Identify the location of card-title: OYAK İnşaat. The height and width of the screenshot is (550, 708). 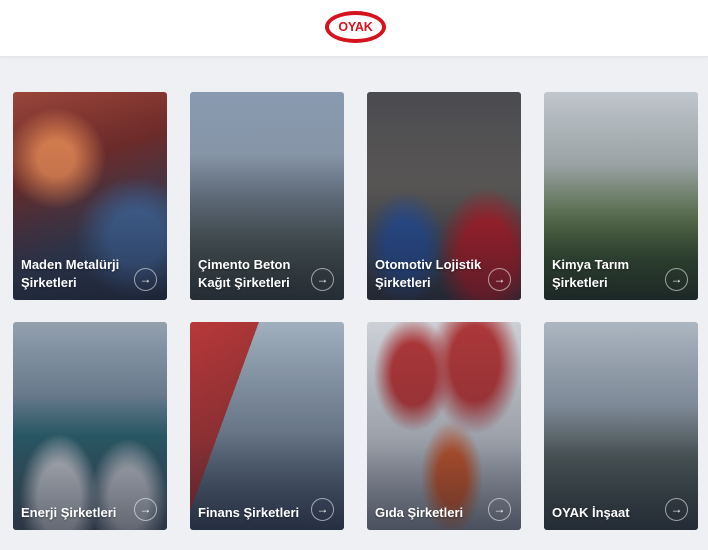
(591, 512).